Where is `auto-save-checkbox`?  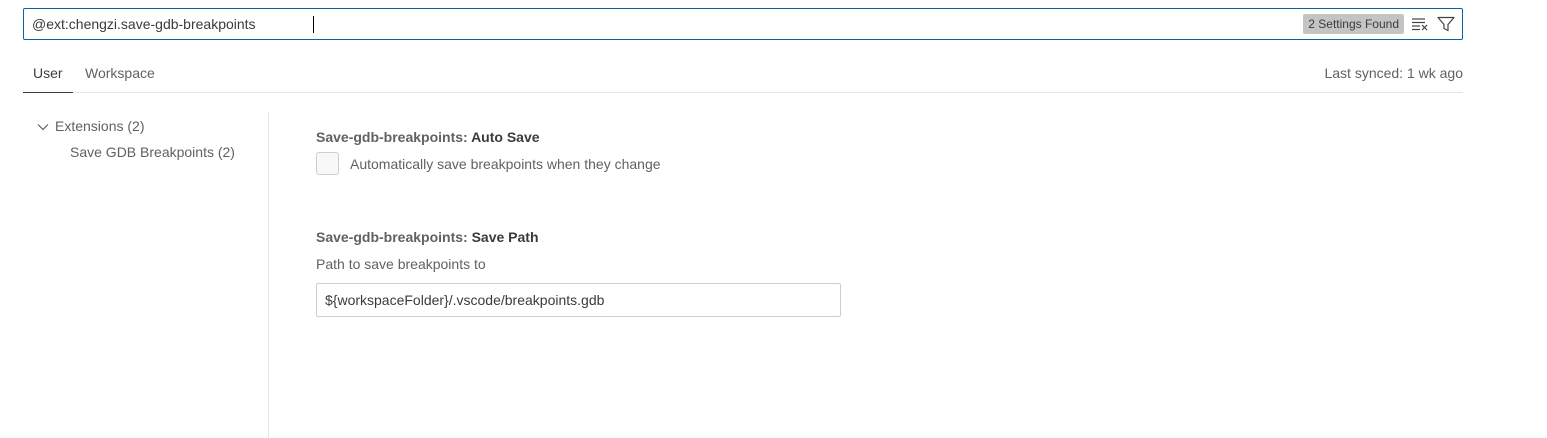 auto-save-checkbox is located at coordinates (327, 163).